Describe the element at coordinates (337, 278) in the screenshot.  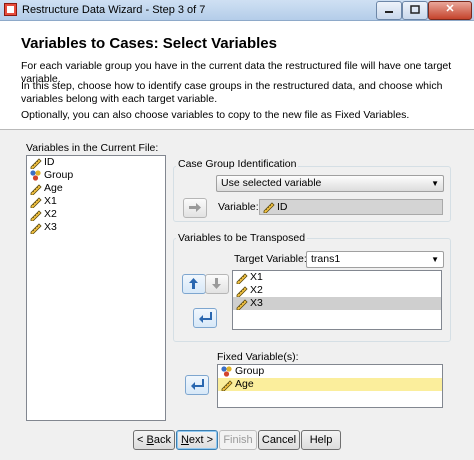
I see `transposed-list-item: X1` at that location.